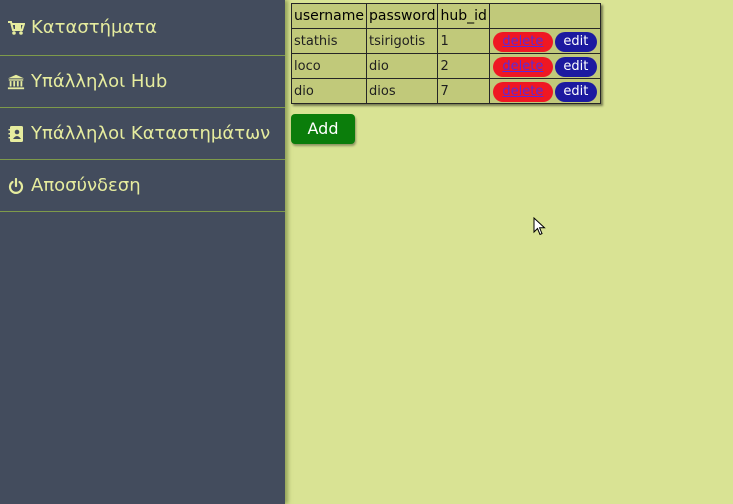  What do you see at coordinates (16, 82) in the screenshot?
I see `bank-icon` at bounding box center [16, 82].